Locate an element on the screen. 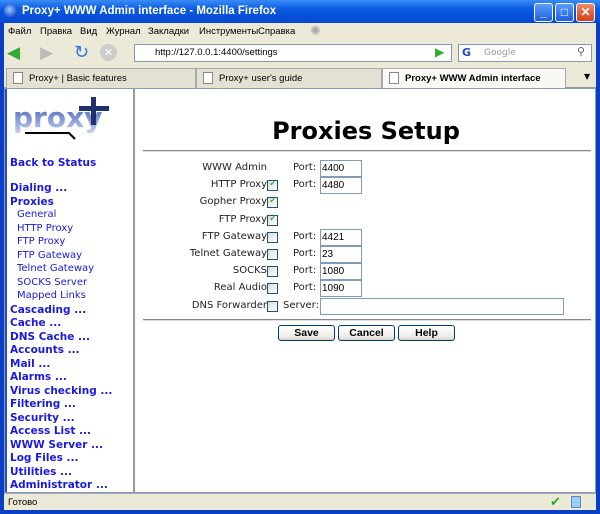 This screenshot has height=514, width=600. save-button: Save is located at coordinates (306, 333).